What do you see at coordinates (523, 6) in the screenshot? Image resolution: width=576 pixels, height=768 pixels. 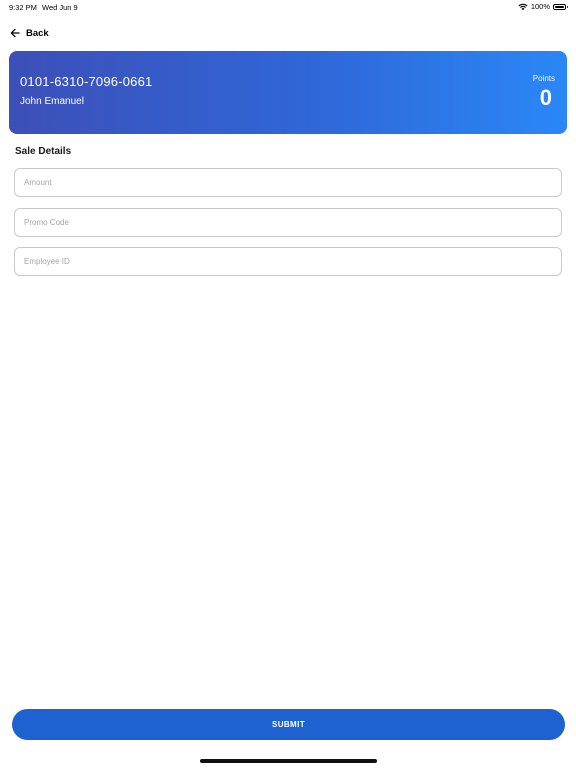 I see `wifi-icon` at bounding box center [523, 6].